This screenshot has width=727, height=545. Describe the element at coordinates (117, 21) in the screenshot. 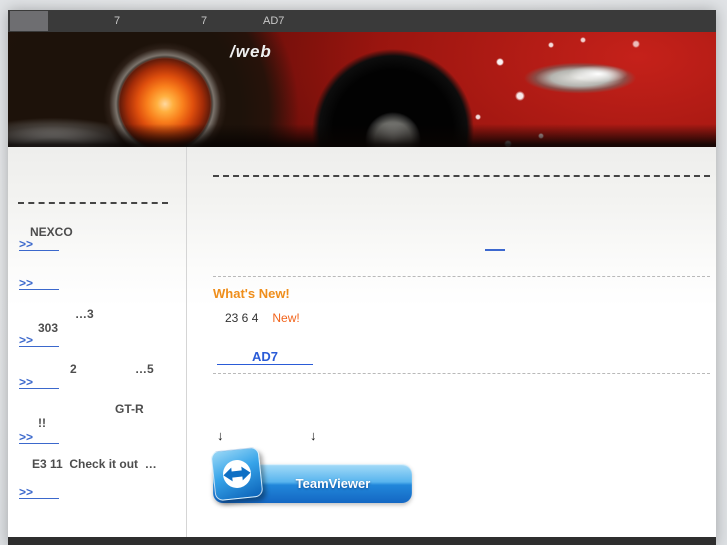

I see `top-nav-item-1: 7` at that location.